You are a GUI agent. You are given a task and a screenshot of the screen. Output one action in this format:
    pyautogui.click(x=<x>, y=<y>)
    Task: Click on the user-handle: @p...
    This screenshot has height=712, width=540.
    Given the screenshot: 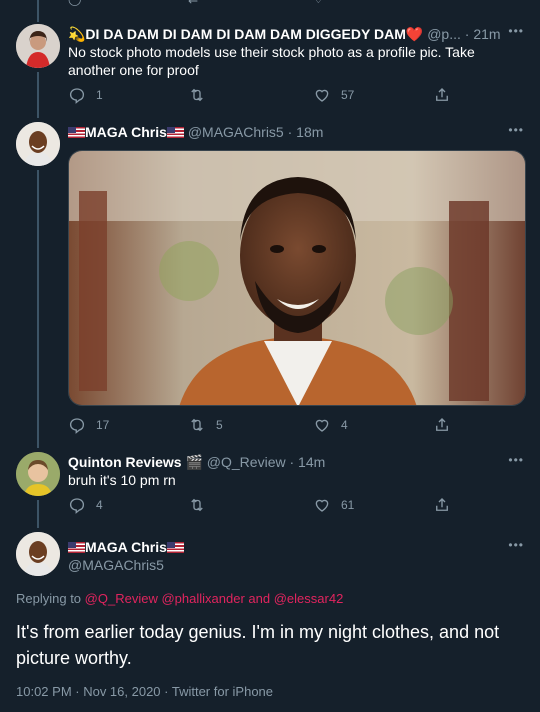 What is the action you would take?
    pyautogui.click(x=444, y=34)
    